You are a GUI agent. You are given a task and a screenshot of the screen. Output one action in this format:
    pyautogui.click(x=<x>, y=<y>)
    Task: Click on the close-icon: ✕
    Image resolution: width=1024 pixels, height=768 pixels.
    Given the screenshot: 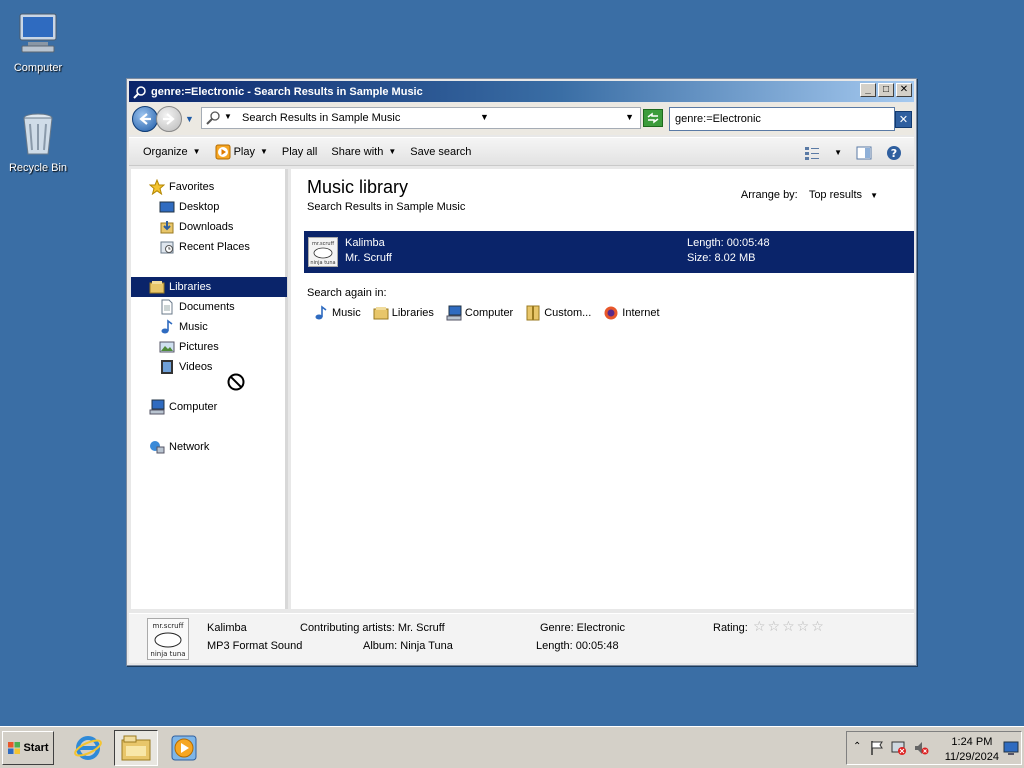 What is the action you would take?
    pyautogui.click(x=903, y=120)
    